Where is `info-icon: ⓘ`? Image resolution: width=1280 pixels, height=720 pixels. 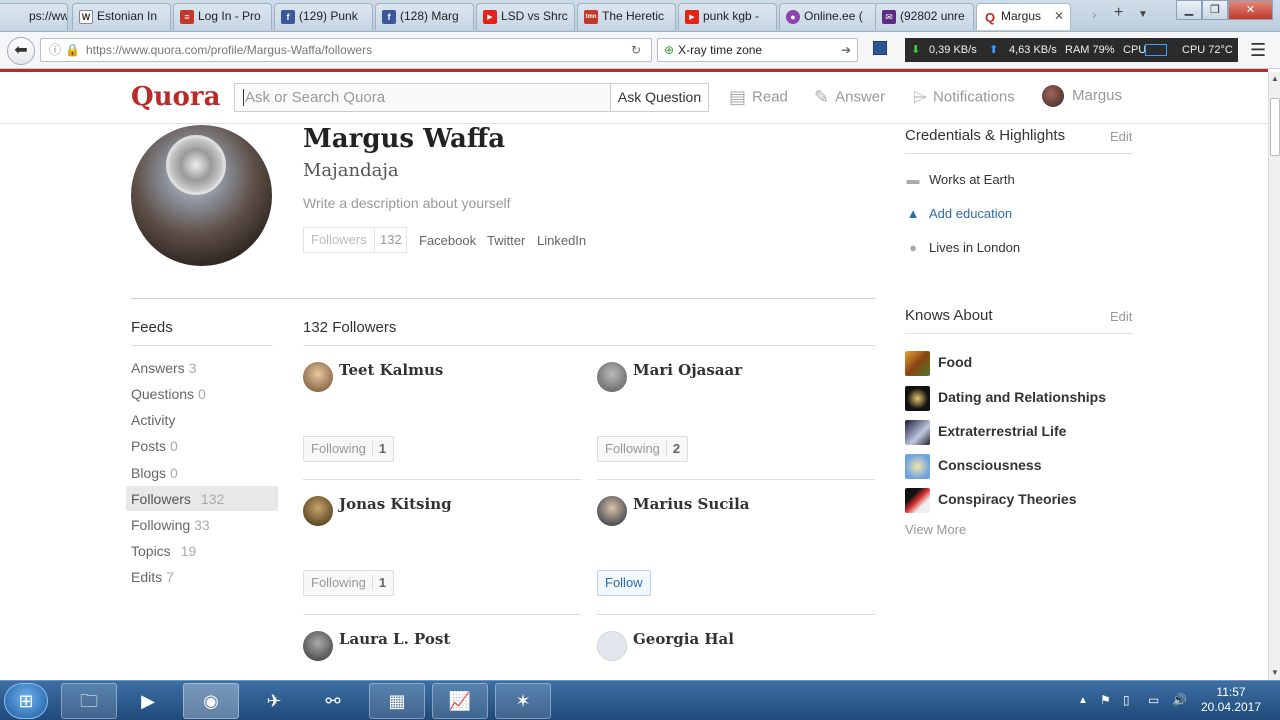 info-icon: ⓘ is located at coordinates (55, 50).